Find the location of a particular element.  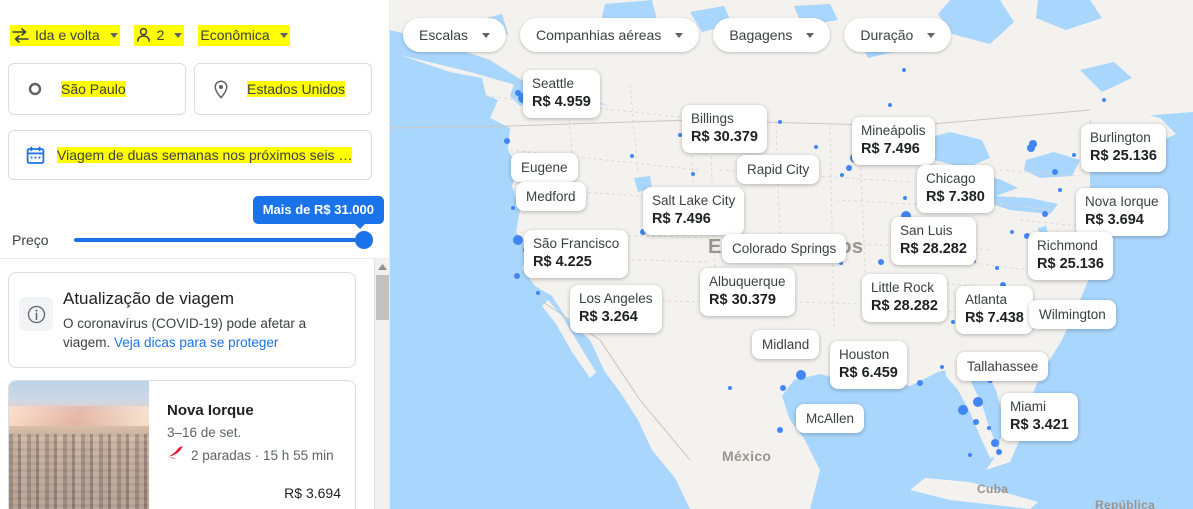

travel-update-title: Atualização de viagem is located at coordinates (149, 298).